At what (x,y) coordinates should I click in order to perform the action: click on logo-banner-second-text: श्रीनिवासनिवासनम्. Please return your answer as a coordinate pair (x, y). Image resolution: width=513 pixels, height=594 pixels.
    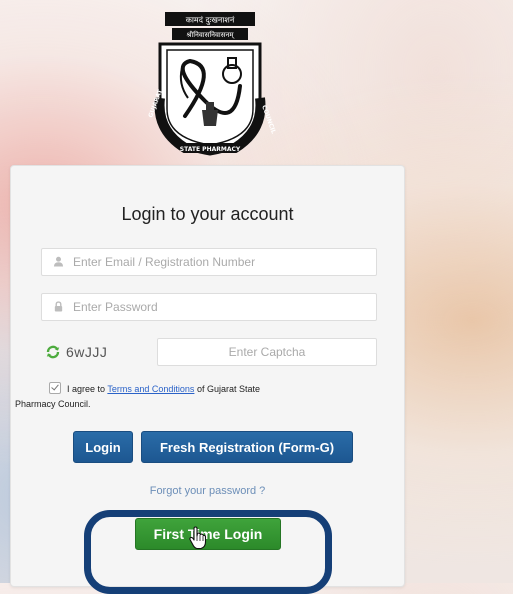
    Looking at the image, I should click on (210, 34).